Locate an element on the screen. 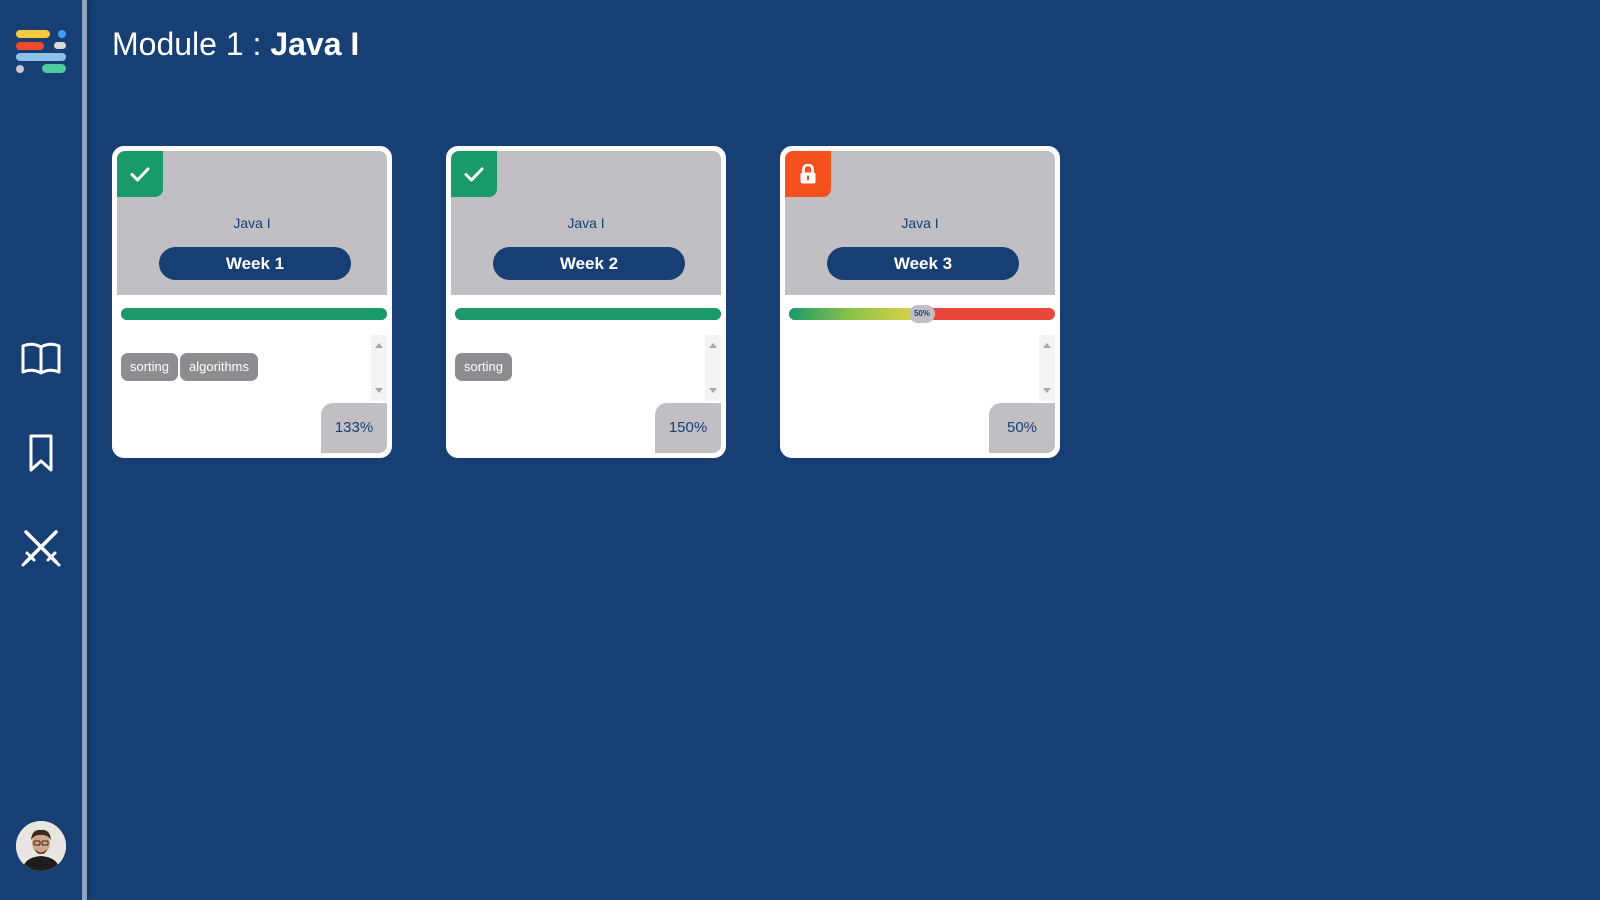 This screenshot has height=900, width=1600. card-header: Java I Week 3 is located at coordinates (920, 223).